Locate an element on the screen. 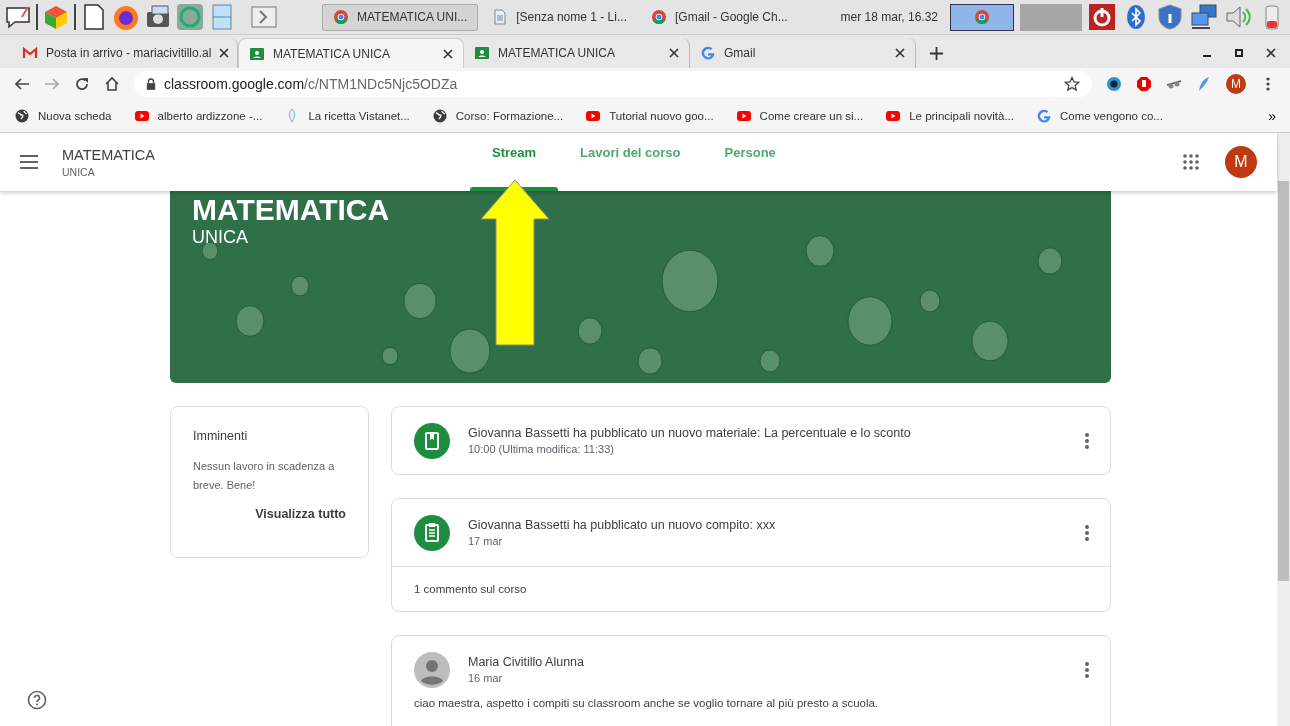 This screenshot has width=1290, height=726. banner-subtitle: UNICA is located at coordinates (220, 237).